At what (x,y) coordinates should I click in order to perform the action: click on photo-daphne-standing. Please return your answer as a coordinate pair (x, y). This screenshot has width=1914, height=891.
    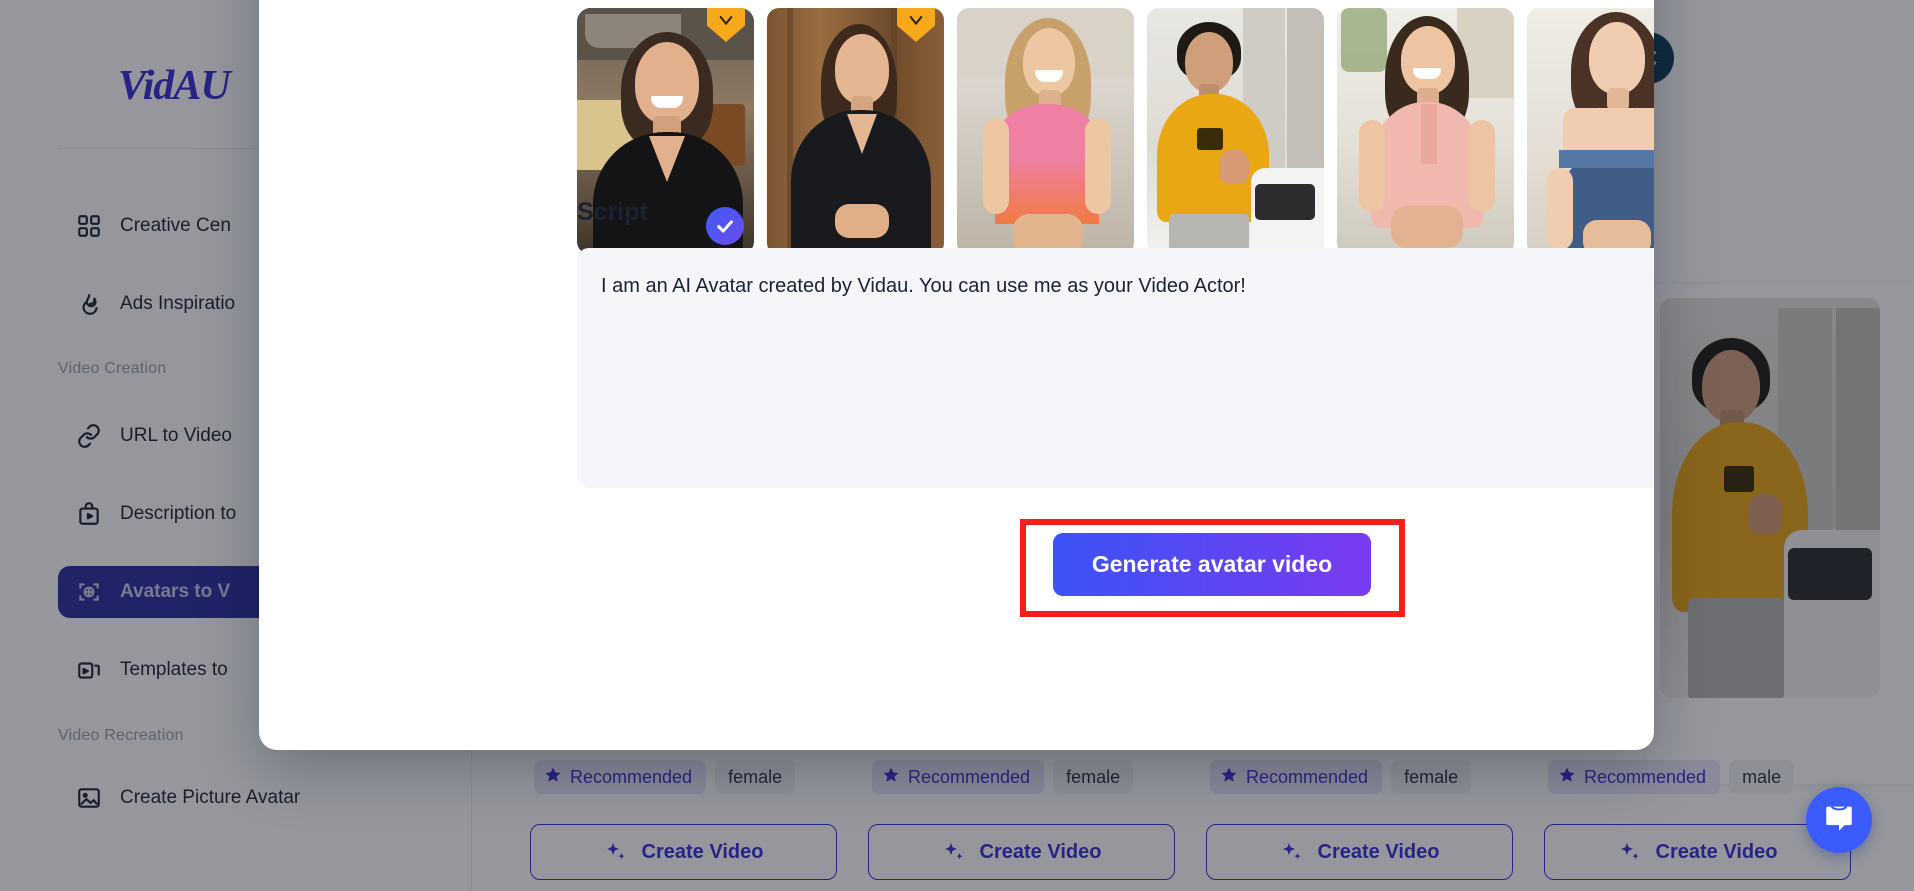
    Looking at the image, I should click on (855, 131).